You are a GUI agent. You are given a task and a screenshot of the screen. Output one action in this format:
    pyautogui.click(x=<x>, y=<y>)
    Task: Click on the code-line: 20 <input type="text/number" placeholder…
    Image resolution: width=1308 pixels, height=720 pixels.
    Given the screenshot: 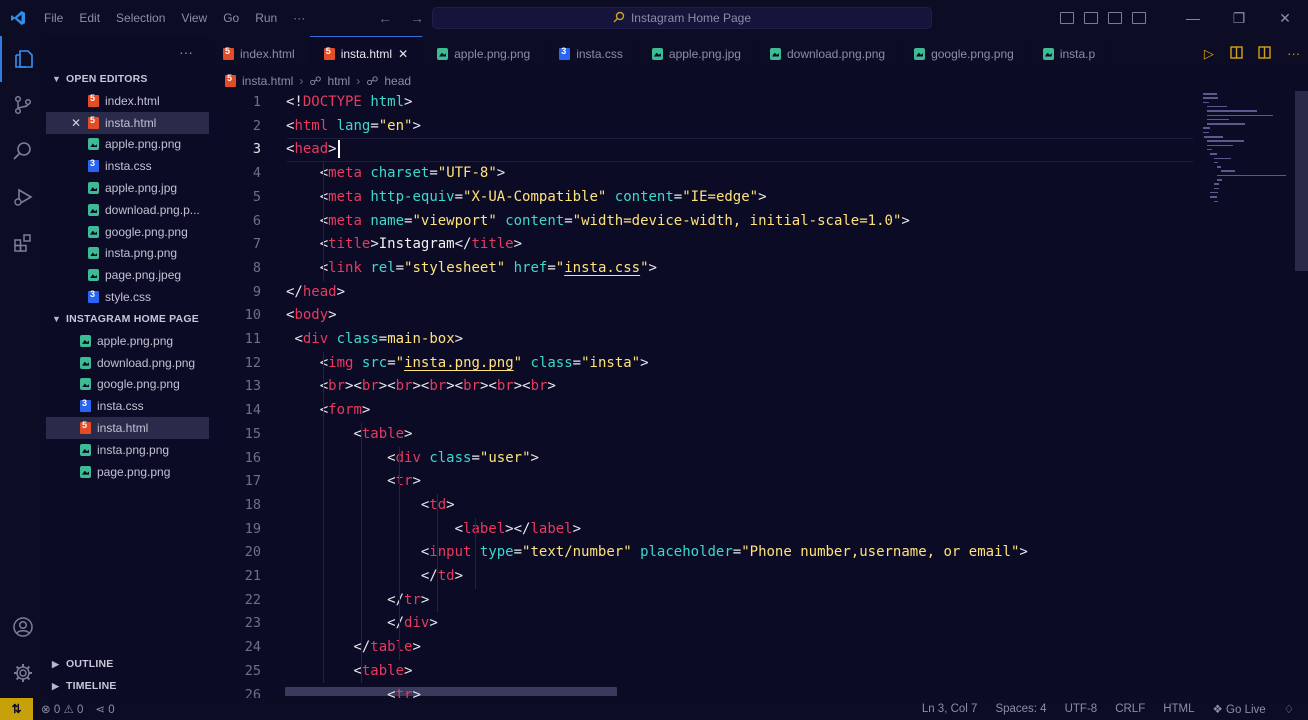 What is the action you would take?
    pyautogui.click(x=704, y=553)
    